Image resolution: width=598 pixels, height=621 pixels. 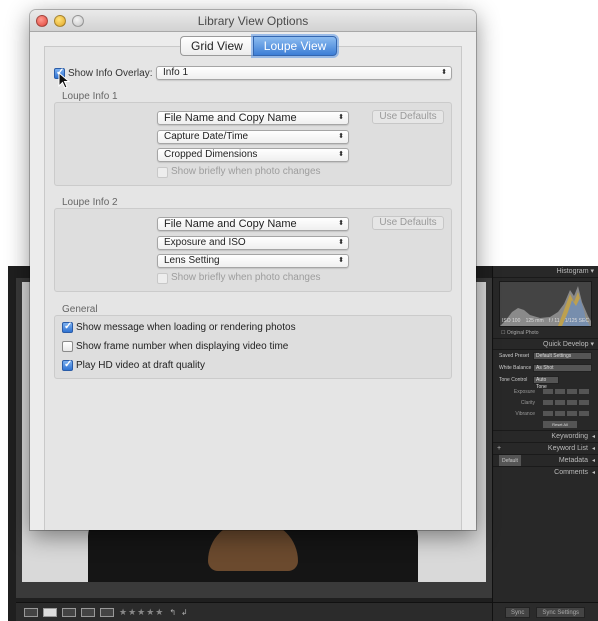 I want to click on loupe-info-1-show-briefly-checkbox, so click(x=162, y=172).